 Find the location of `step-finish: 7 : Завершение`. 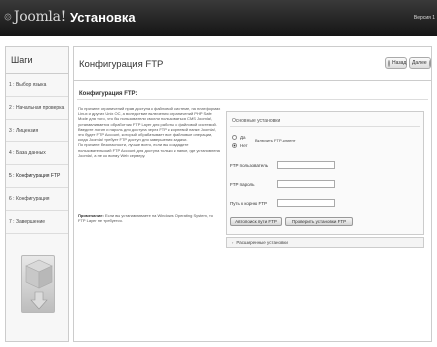

step-finish: 7 : Завершение is located at coordinates (37, 222).